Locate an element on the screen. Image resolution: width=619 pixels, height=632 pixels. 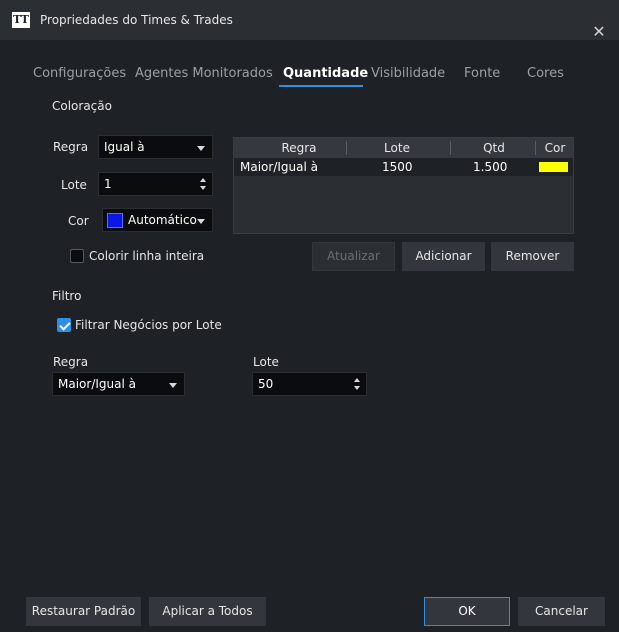
column-header-qtd: Qtd is located at coordinates (494, 148).